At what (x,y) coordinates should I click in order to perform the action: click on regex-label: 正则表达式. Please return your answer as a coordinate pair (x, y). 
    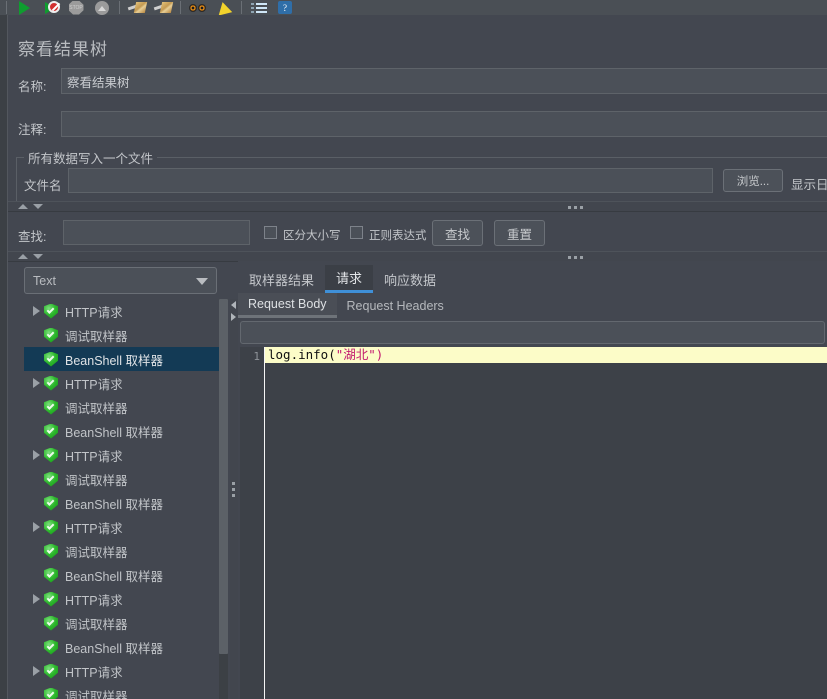
    Looking at the image, I should click on (398, 236).